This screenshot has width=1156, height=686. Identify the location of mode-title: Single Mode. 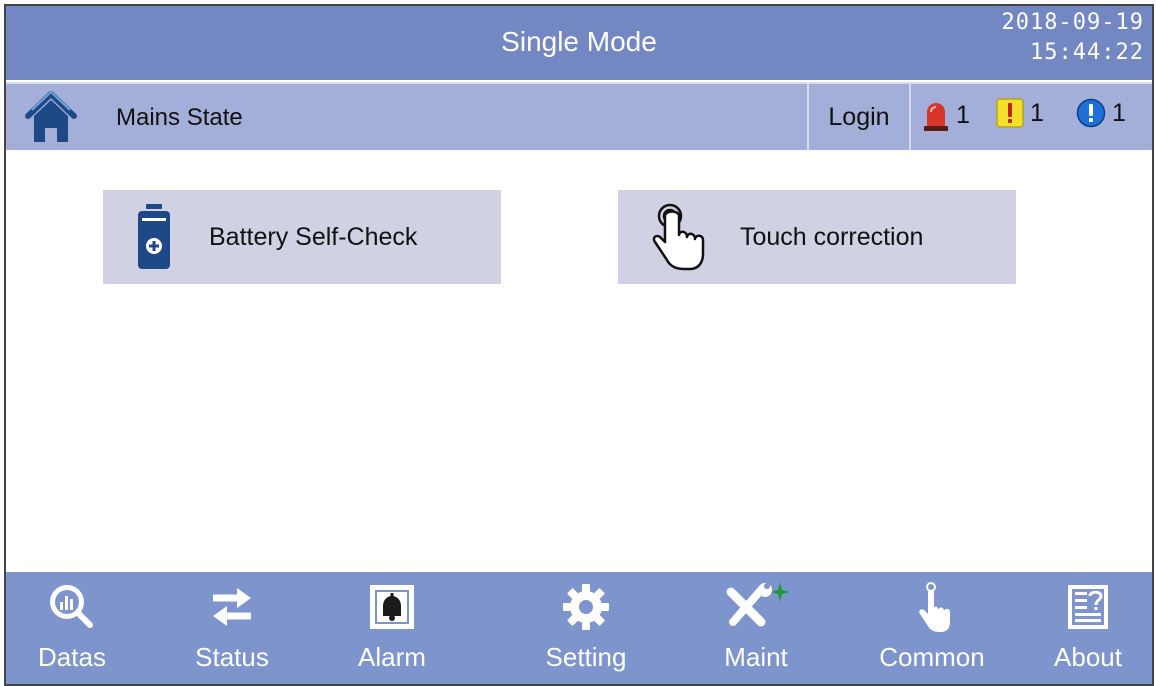
(579, 41).